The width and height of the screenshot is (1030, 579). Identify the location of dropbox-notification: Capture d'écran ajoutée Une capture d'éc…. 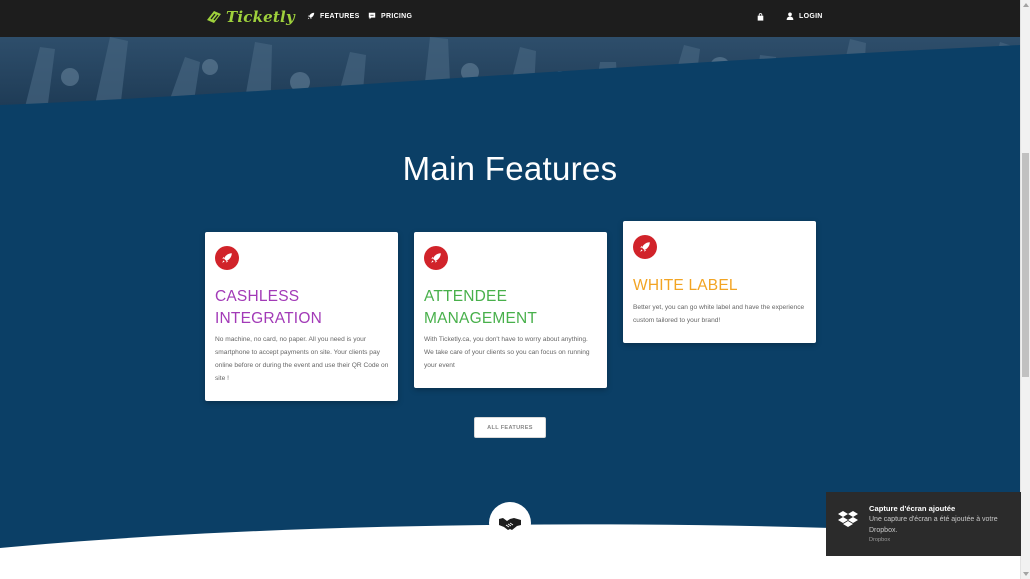
(923, 524).